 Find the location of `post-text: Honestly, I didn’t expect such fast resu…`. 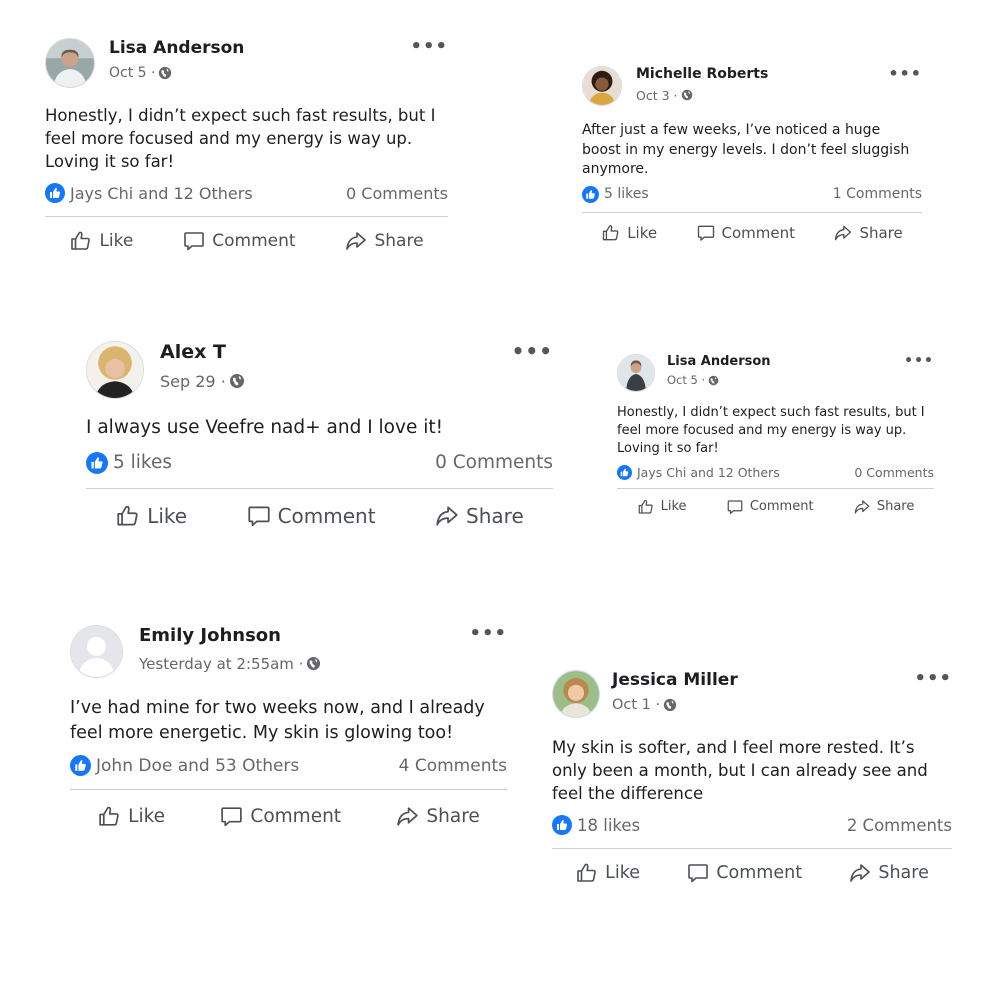

post-text: Honestly, I didn’t expect such fast resu… is located at coordinates (771, 431).